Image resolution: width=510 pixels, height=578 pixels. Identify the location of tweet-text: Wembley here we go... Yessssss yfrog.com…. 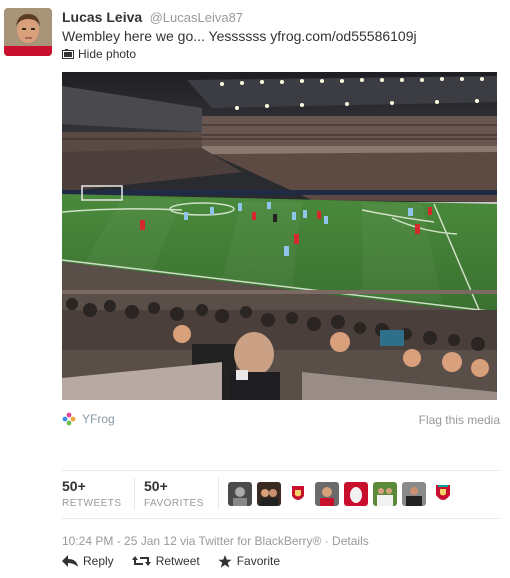
(239, 36).